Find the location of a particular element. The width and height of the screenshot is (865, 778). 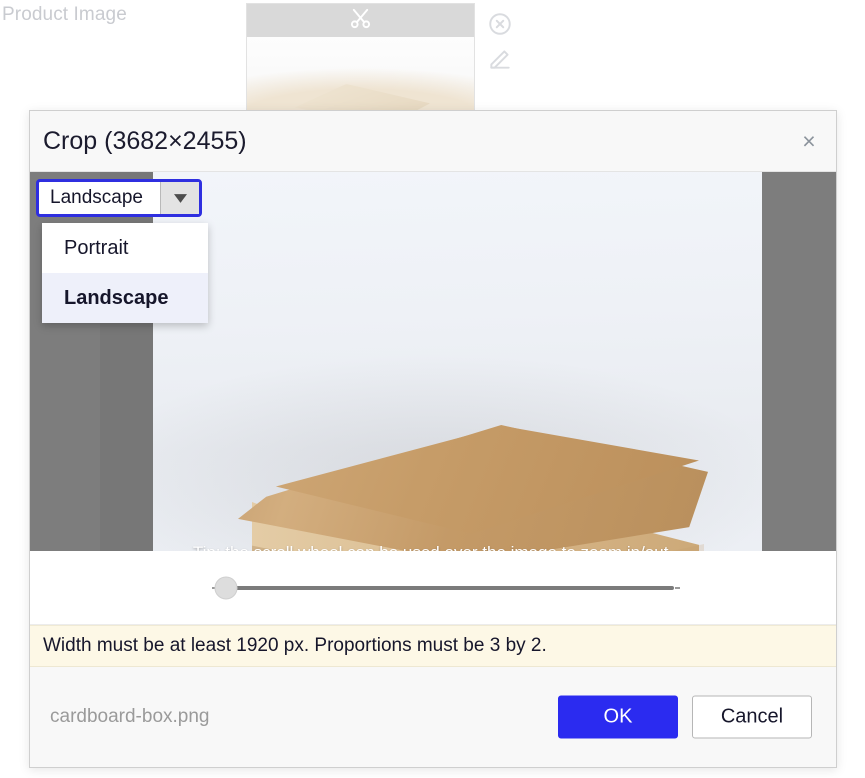

product-image-field-label: Product Image is located at coordinates (64, 14).